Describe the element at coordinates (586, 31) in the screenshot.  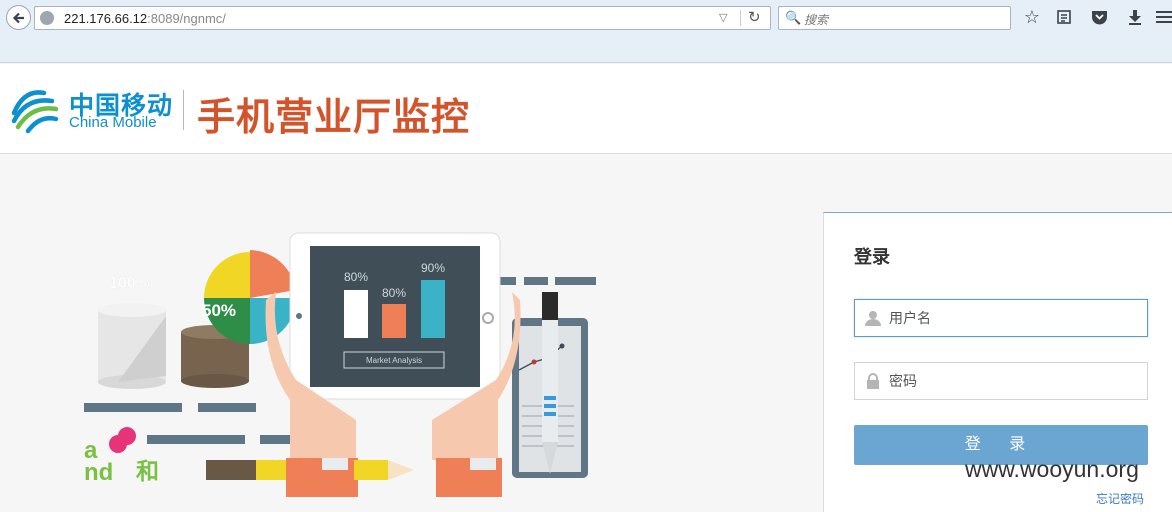
I see `browser-toolbar: 221.176.66.12:8089/ngnmc/ ▽ ↻ 🔍 搜索 ☆` at that location.